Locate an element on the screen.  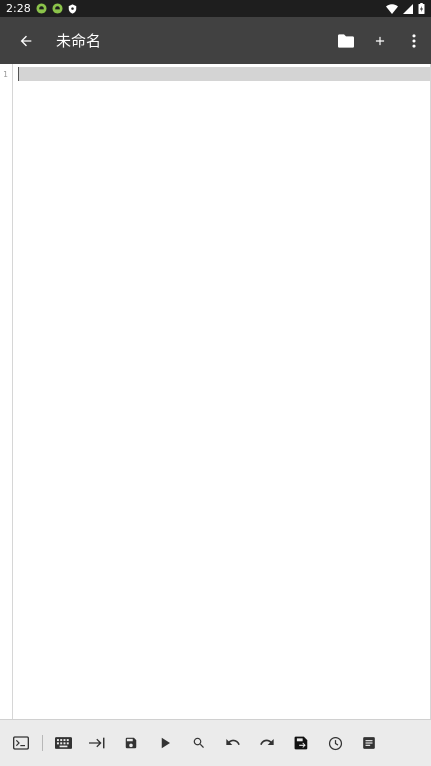
bottom-toolbar is located at coordinates (215, 742).